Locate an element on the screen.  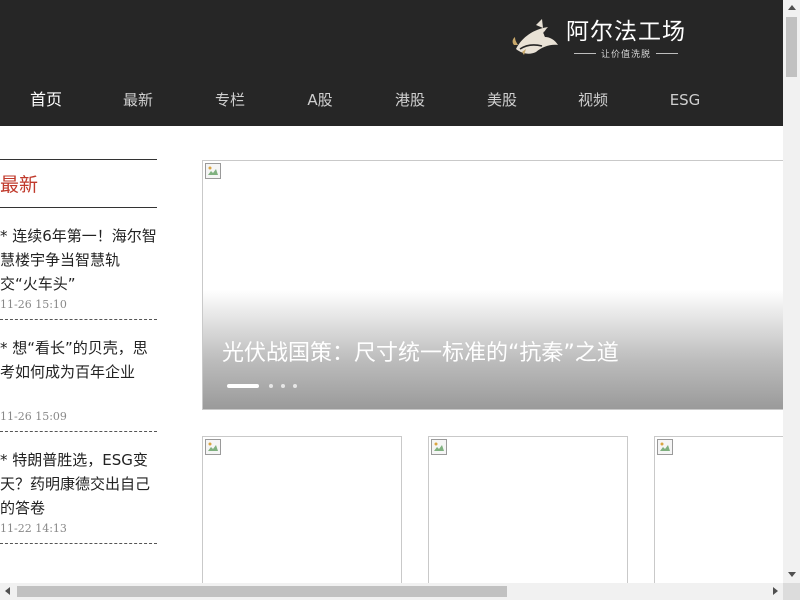
sidebar-title: 最新 is located at coordinates (78, 184).